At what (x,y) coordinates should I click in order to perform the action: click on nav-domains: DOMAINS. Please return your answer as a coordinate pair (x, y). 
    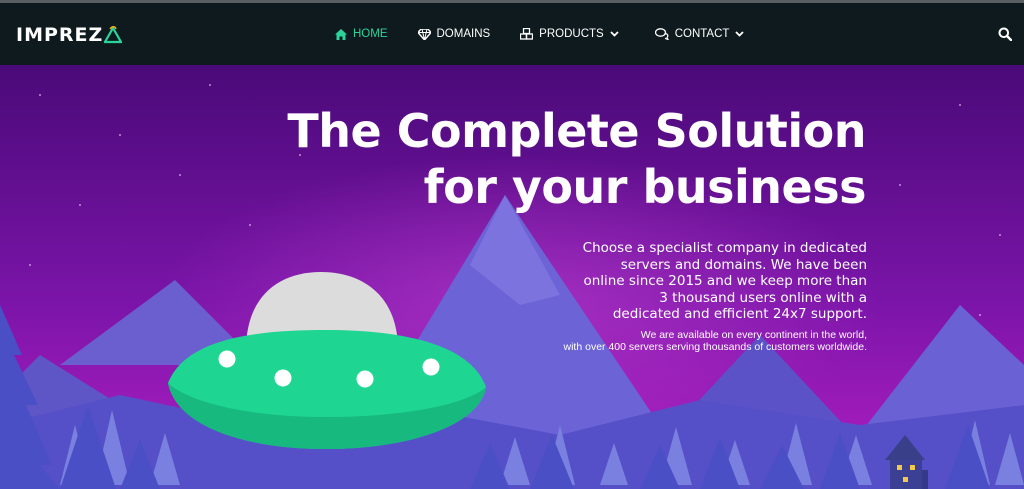
    Looking at the image, I should click on (454, 34).